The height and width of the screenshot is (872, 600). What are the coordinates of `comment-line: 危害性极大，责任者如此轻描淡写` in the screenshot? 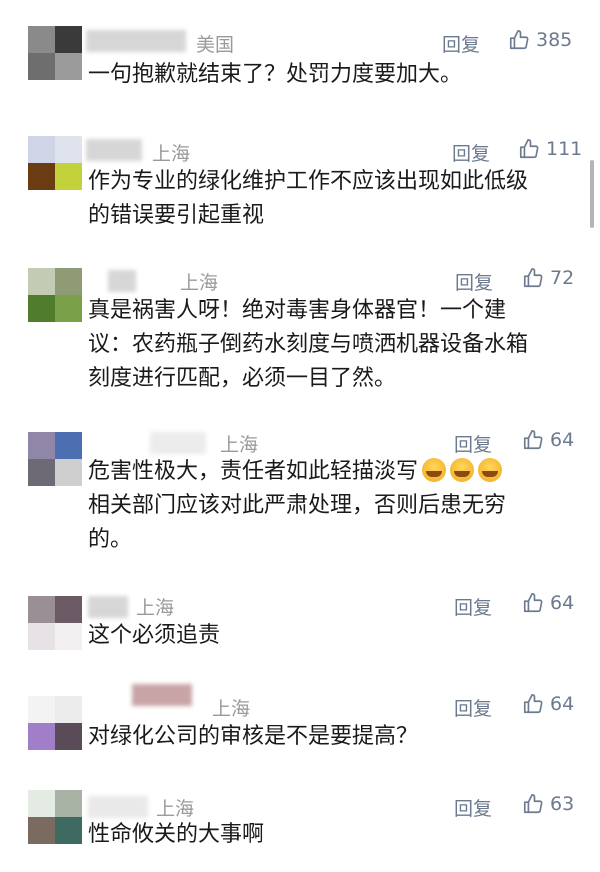 It's located at (297, 472).